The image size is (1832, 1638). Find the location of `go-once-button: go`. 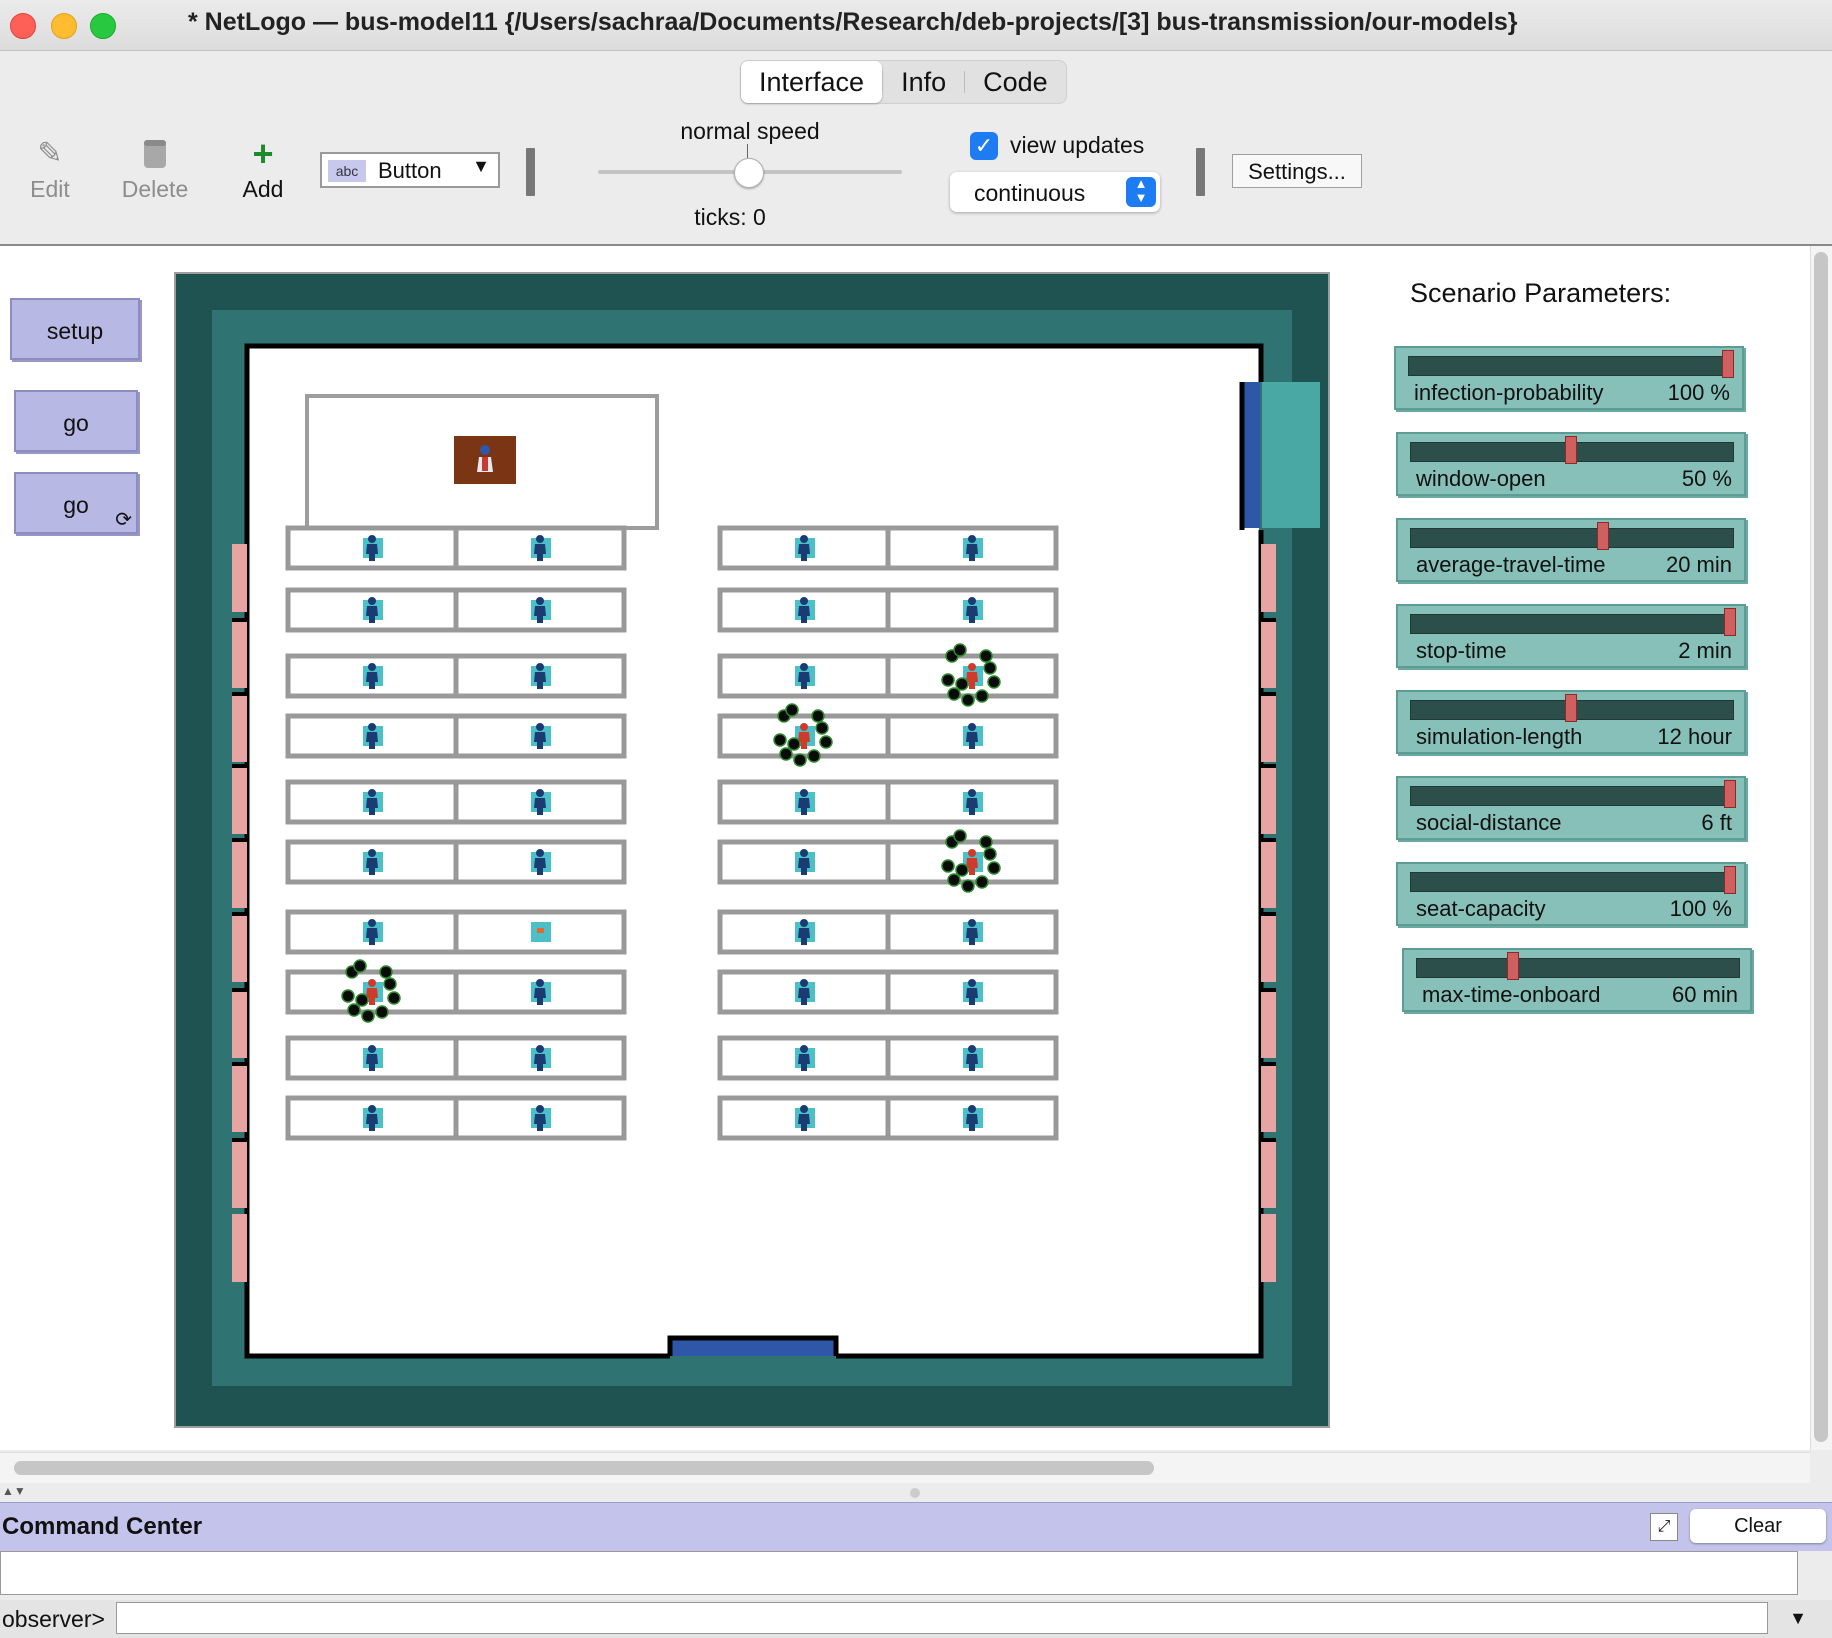

go-once-button: go is located at coordinates (76, 421).